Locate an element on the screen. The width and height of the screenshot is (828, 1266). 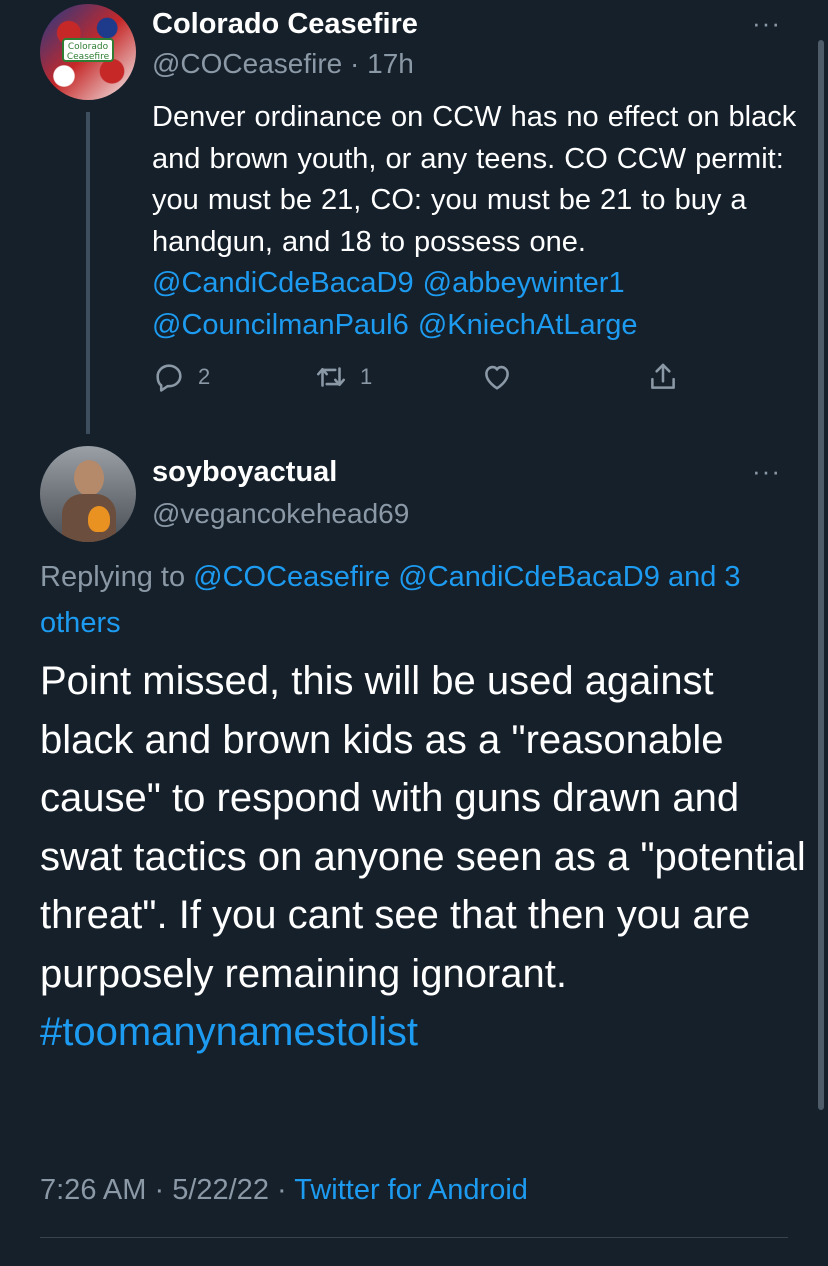
retweet-button: 1 is located at coordinates (343, 377).